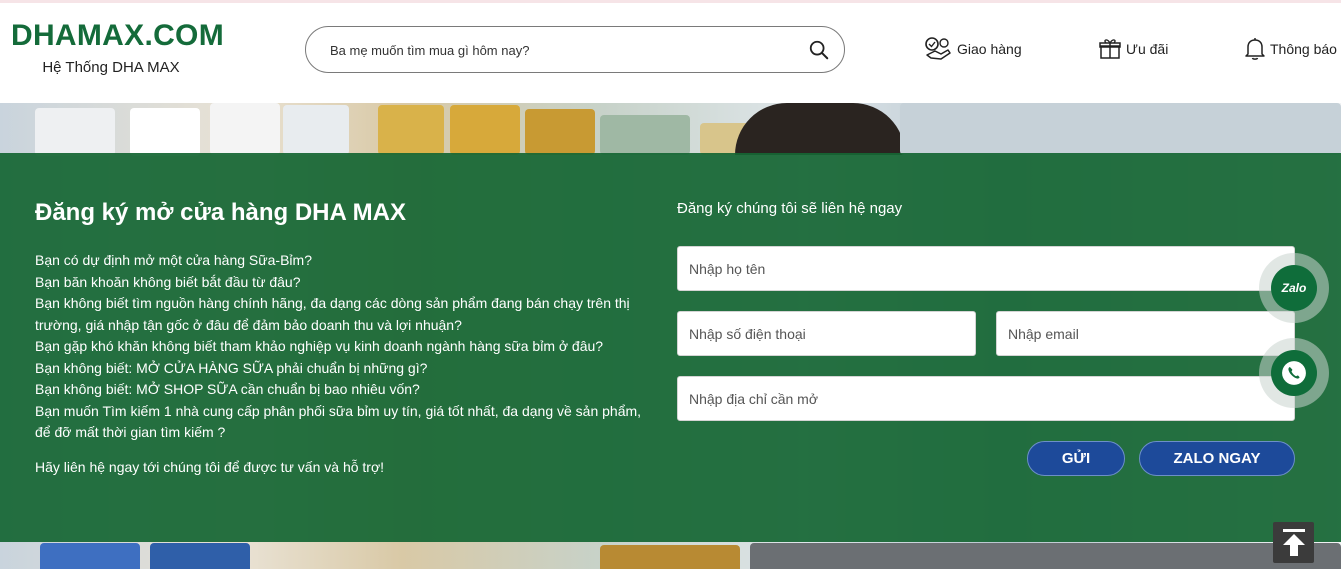  I want to click on address-field, so click(986, 398).